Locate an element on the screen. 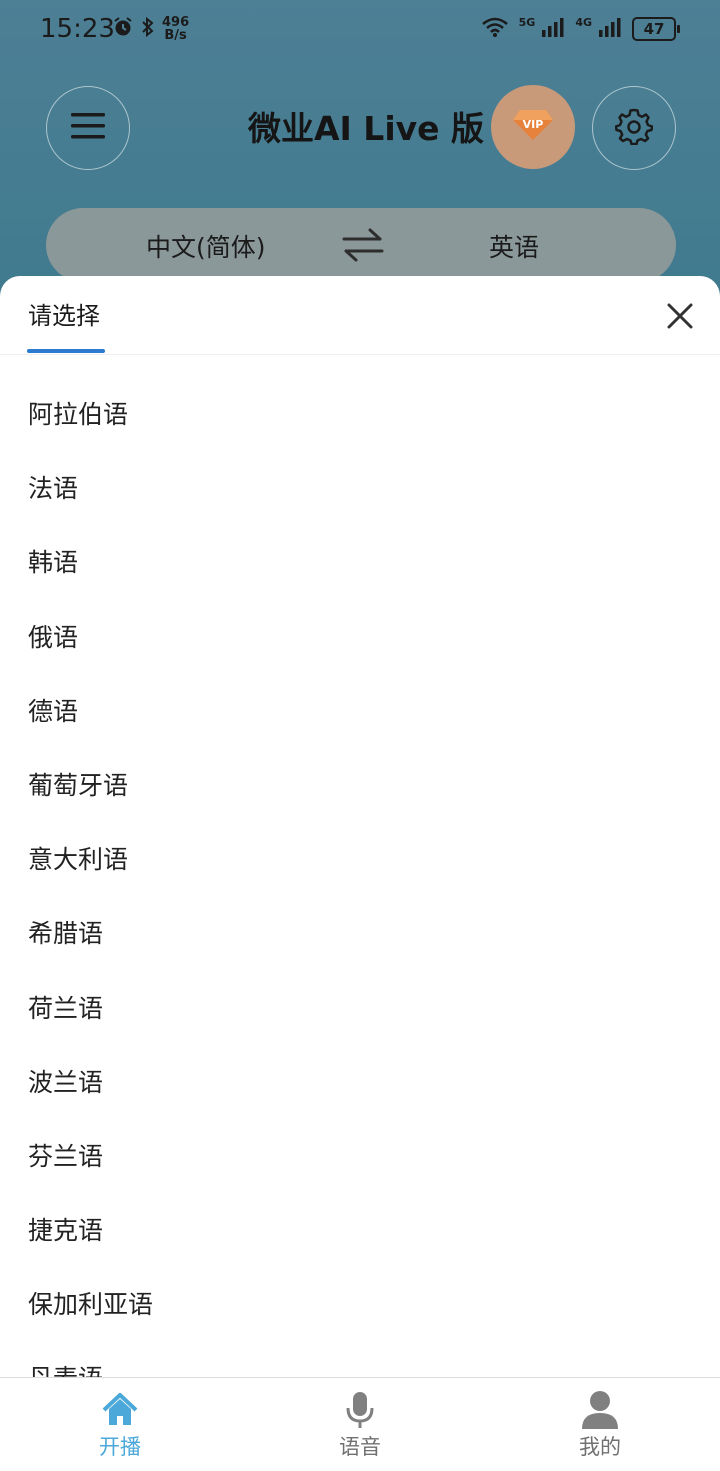 The width and height of the screenshot is (720, 1471). language-option: 捷克语 is located at coordinates (360, 1231).